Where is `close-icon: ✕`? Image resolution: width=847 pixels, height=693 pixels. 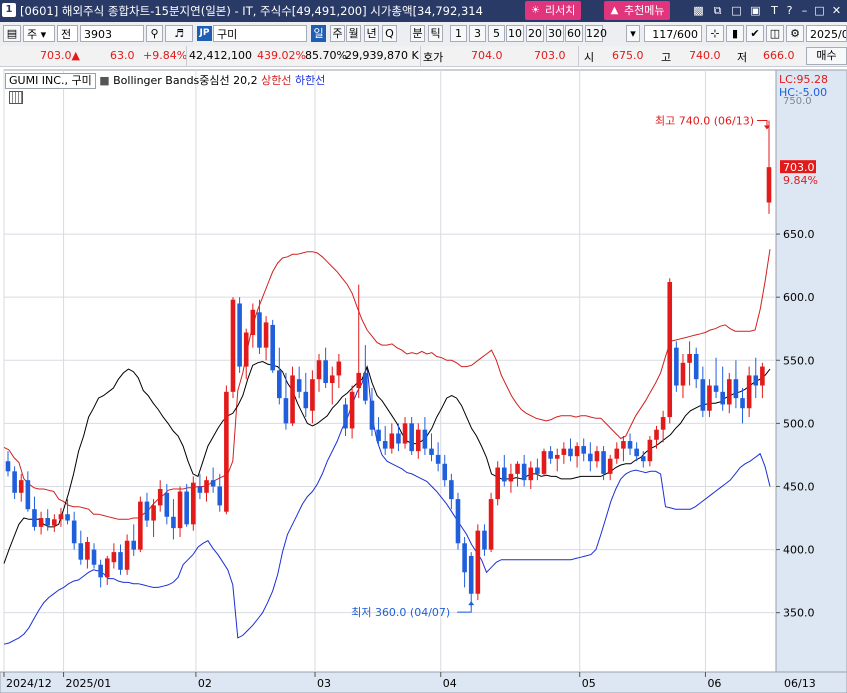 close-icon: ✕ is located at coordinates (836, 10).